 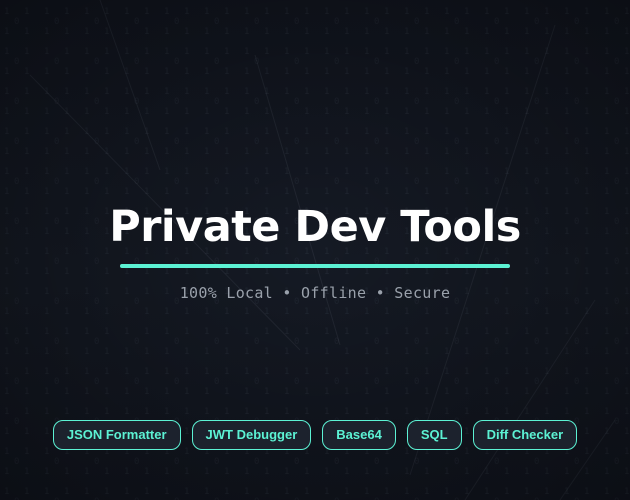 I want to click on tagline: 100% Local • Offline • Secure, so click(x=315, y=293).